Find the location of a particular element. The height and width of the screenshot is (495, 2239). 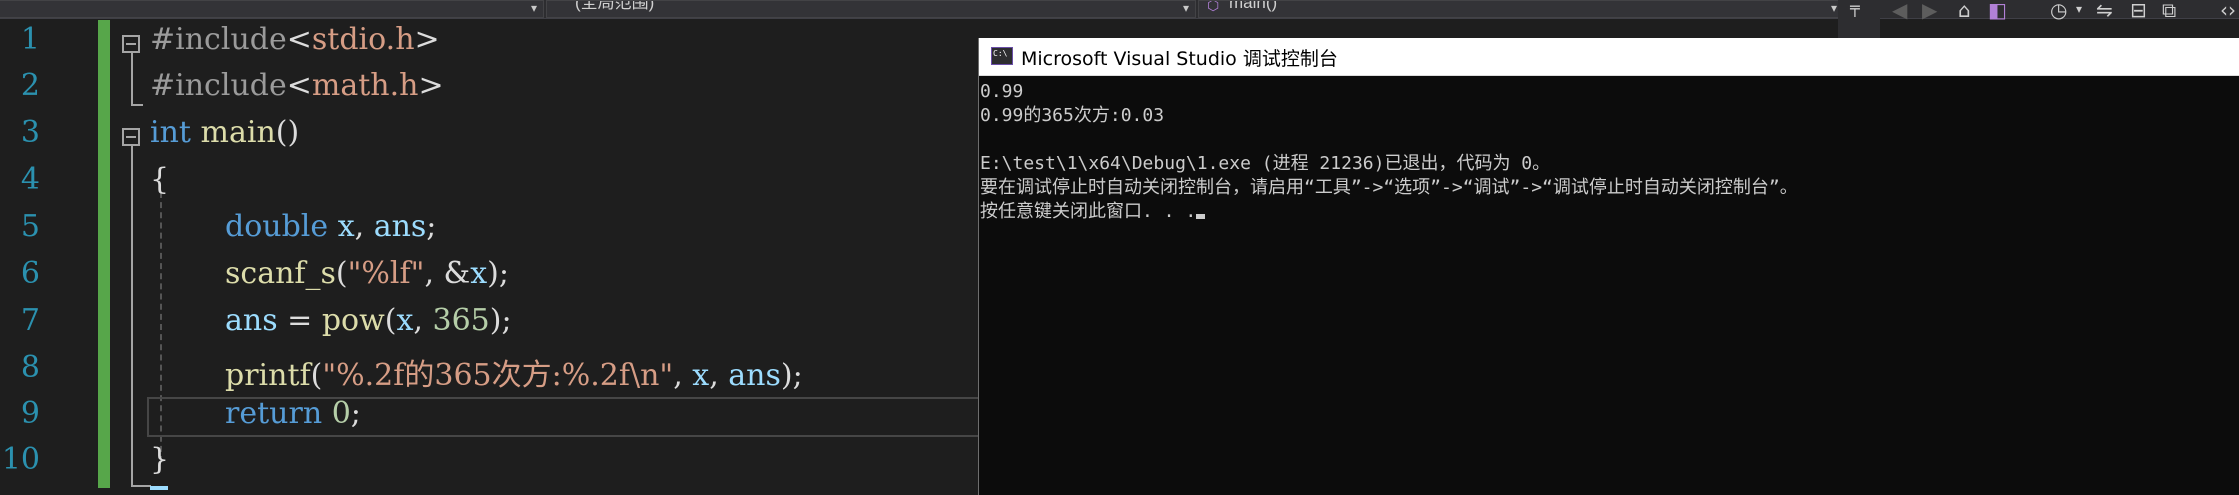

project-dropdown: ▾ is located at coordinates (272, 9).